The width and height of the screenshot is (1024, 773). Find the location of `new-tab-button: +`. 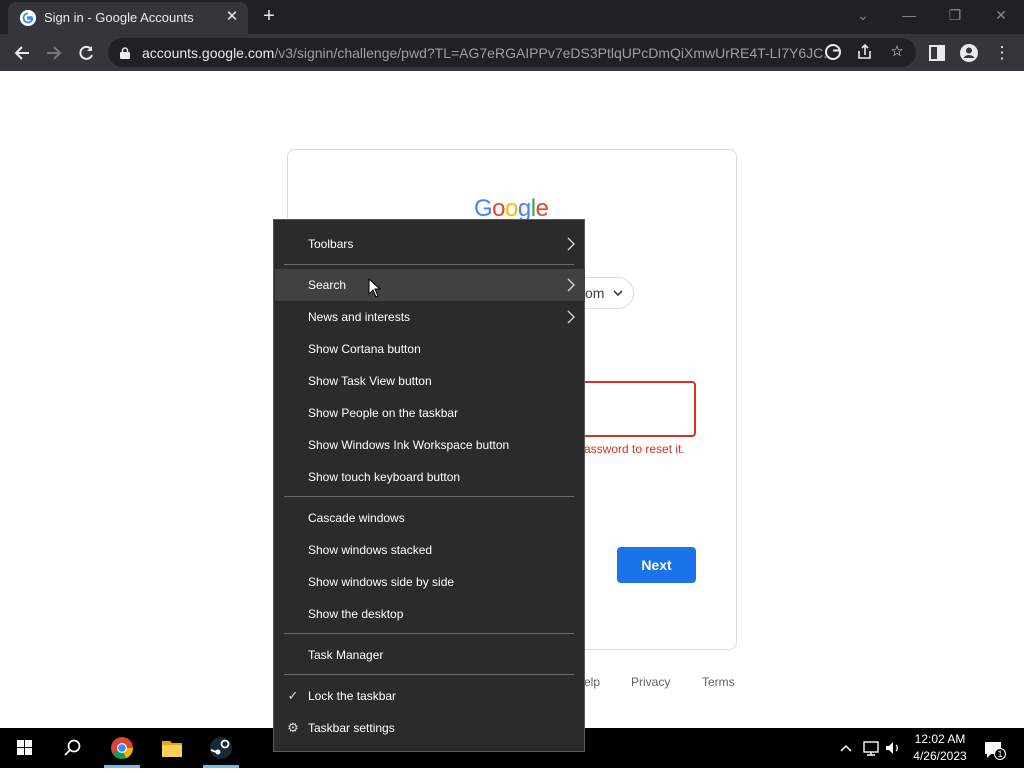

new-tab-button: + is located at coordinates (269, 16).